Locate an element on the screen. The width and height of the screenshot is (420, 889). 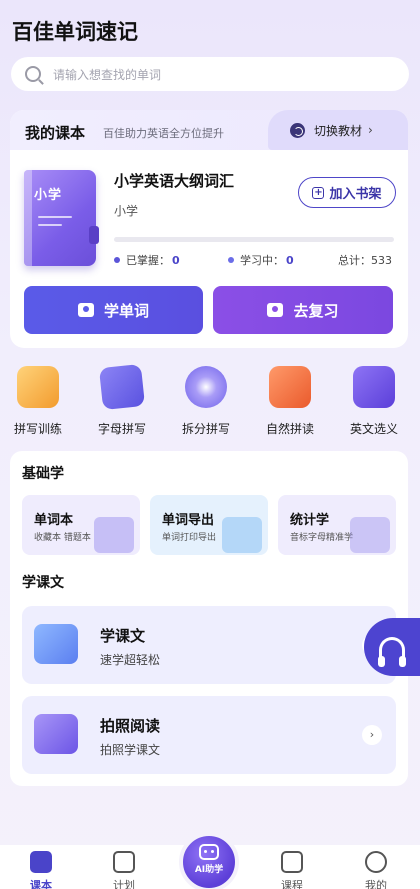
tab-course: 课程 is located at coordinates (292, 870).